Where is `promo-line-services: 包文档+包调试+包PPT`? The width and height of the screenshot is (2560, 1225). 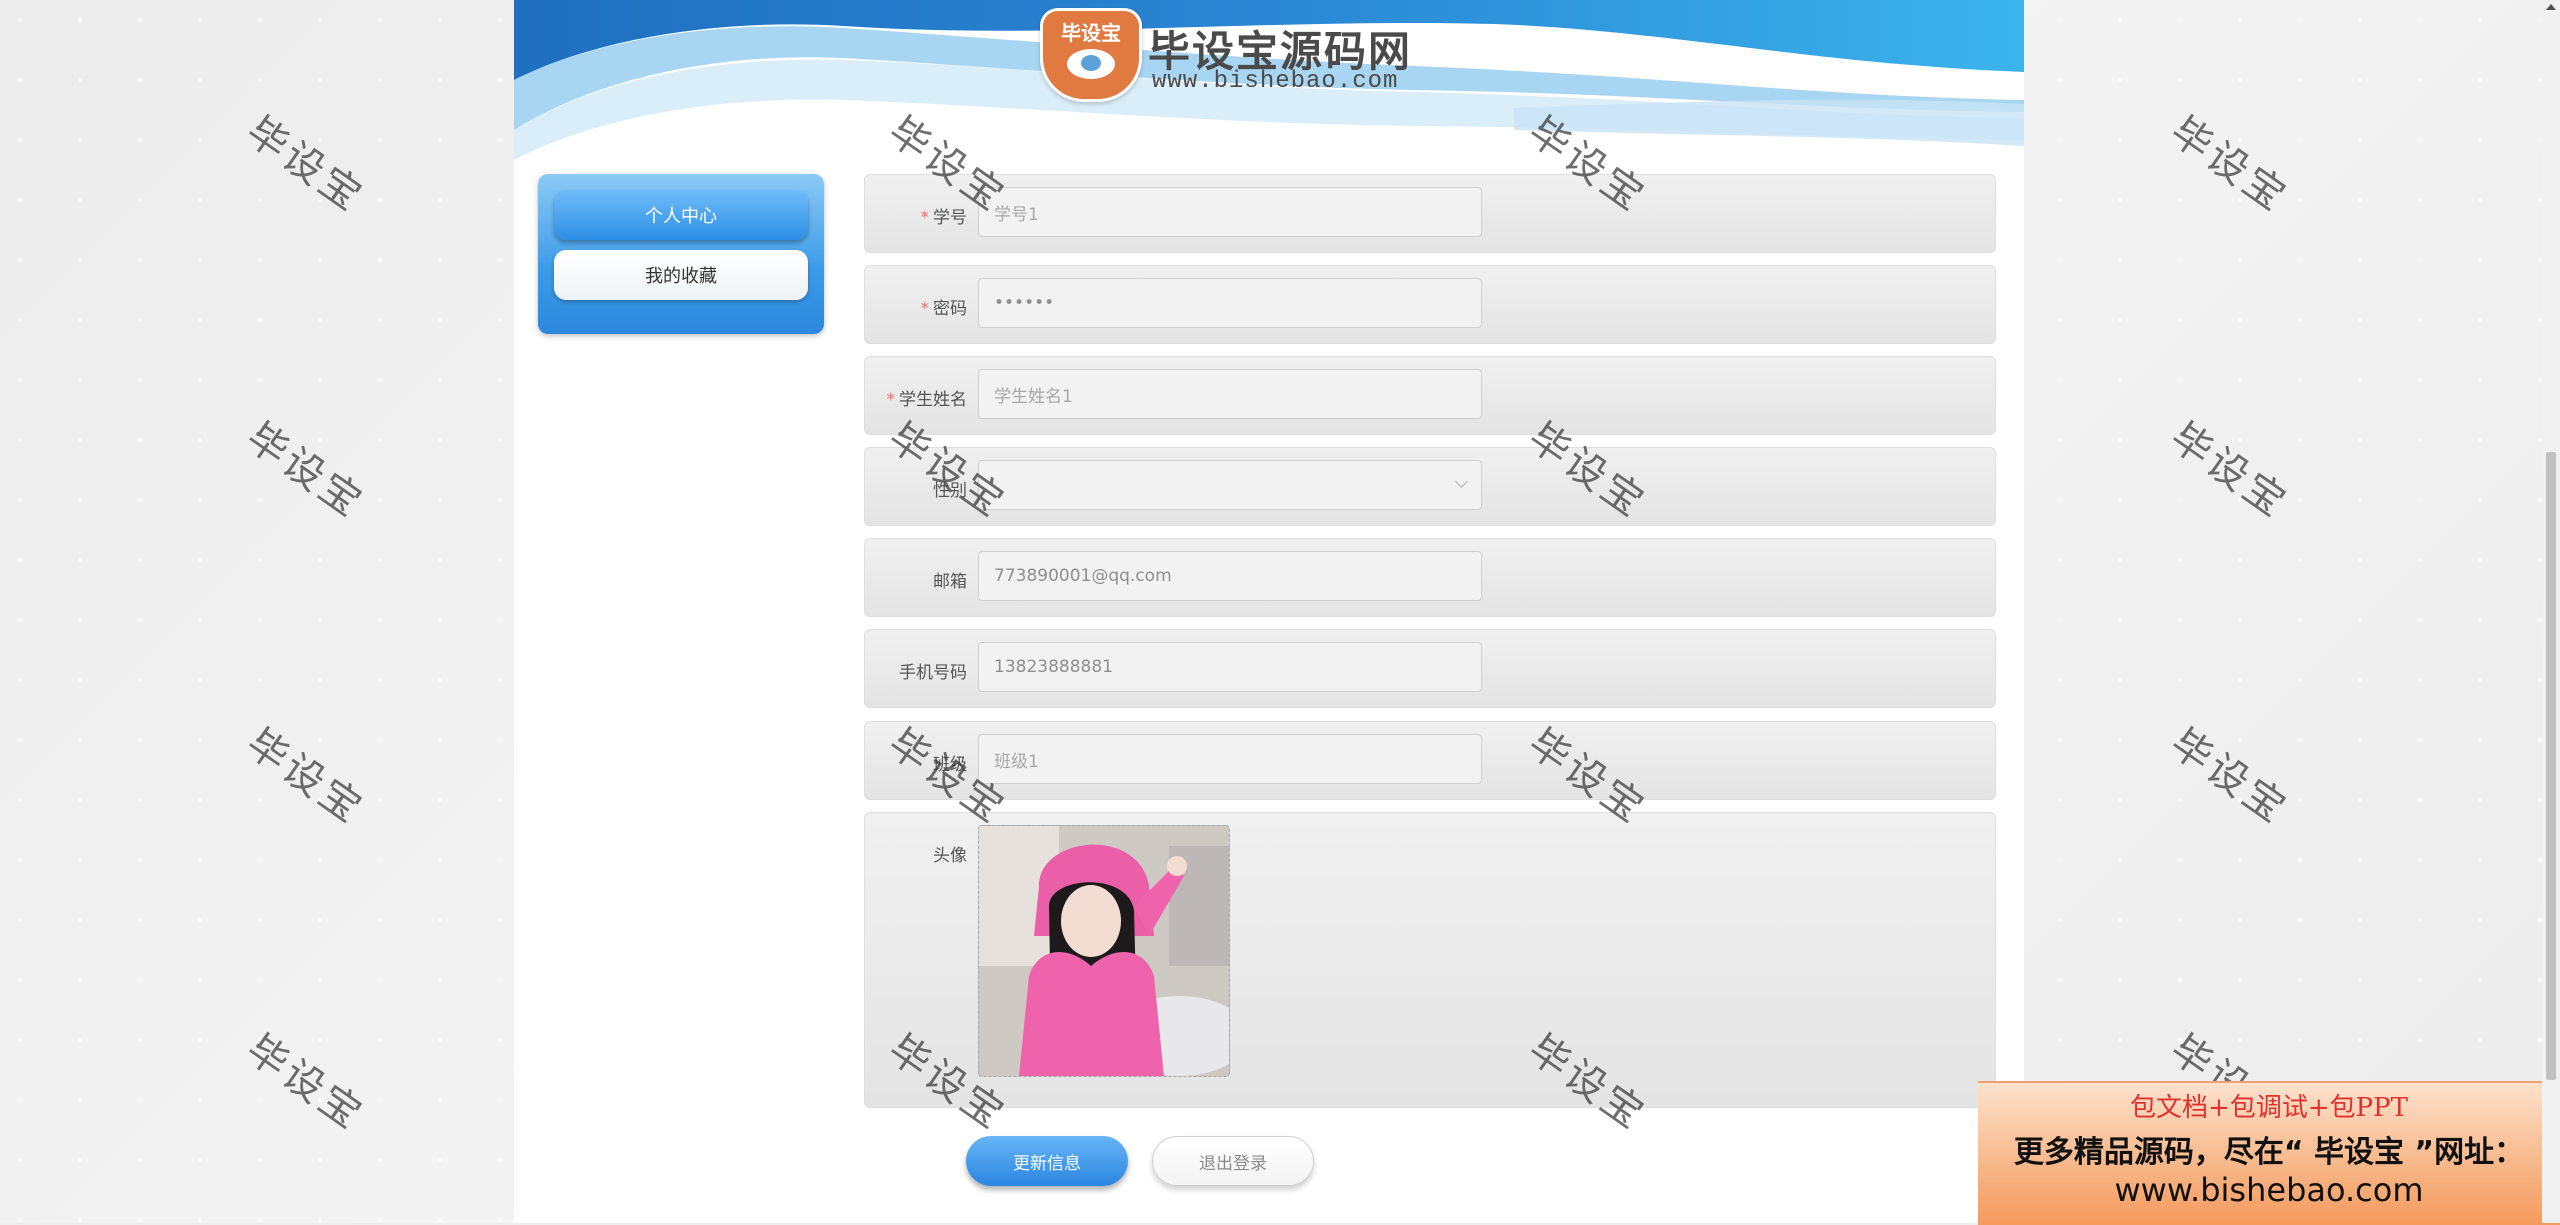
promo-line-services: 包文档+包调试+包PPT is located at coordinates (2269, 1108).